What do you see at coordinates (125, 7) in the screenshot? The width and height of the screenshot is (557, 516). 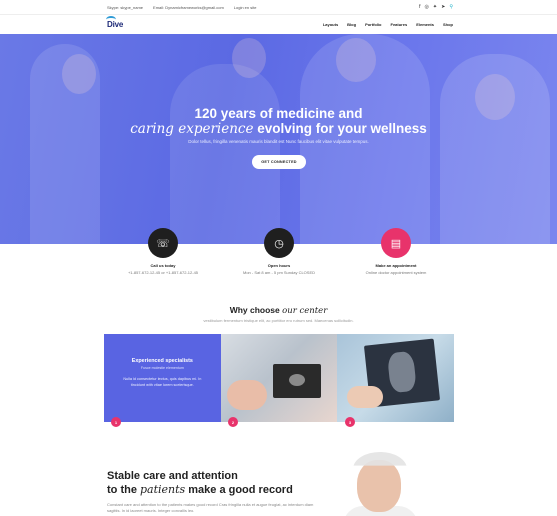 I see `skype-contact: Skype: skype_name` at bounding box center [125, 7].